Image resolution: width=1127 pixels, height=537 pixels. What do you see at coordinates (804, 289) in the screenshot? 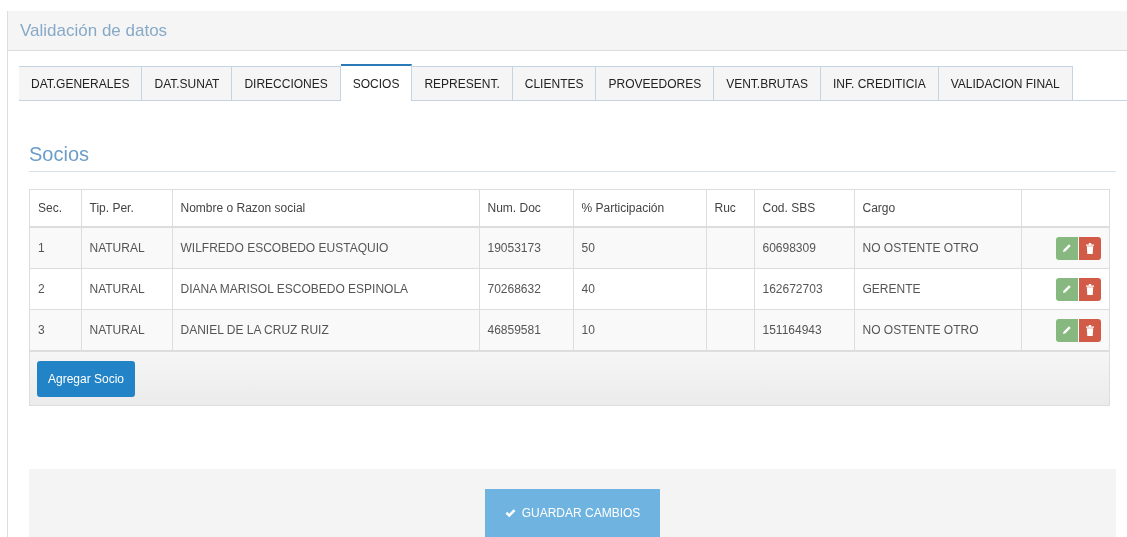
I see `table-cell: 162672703` at bounding box center [804, 289].